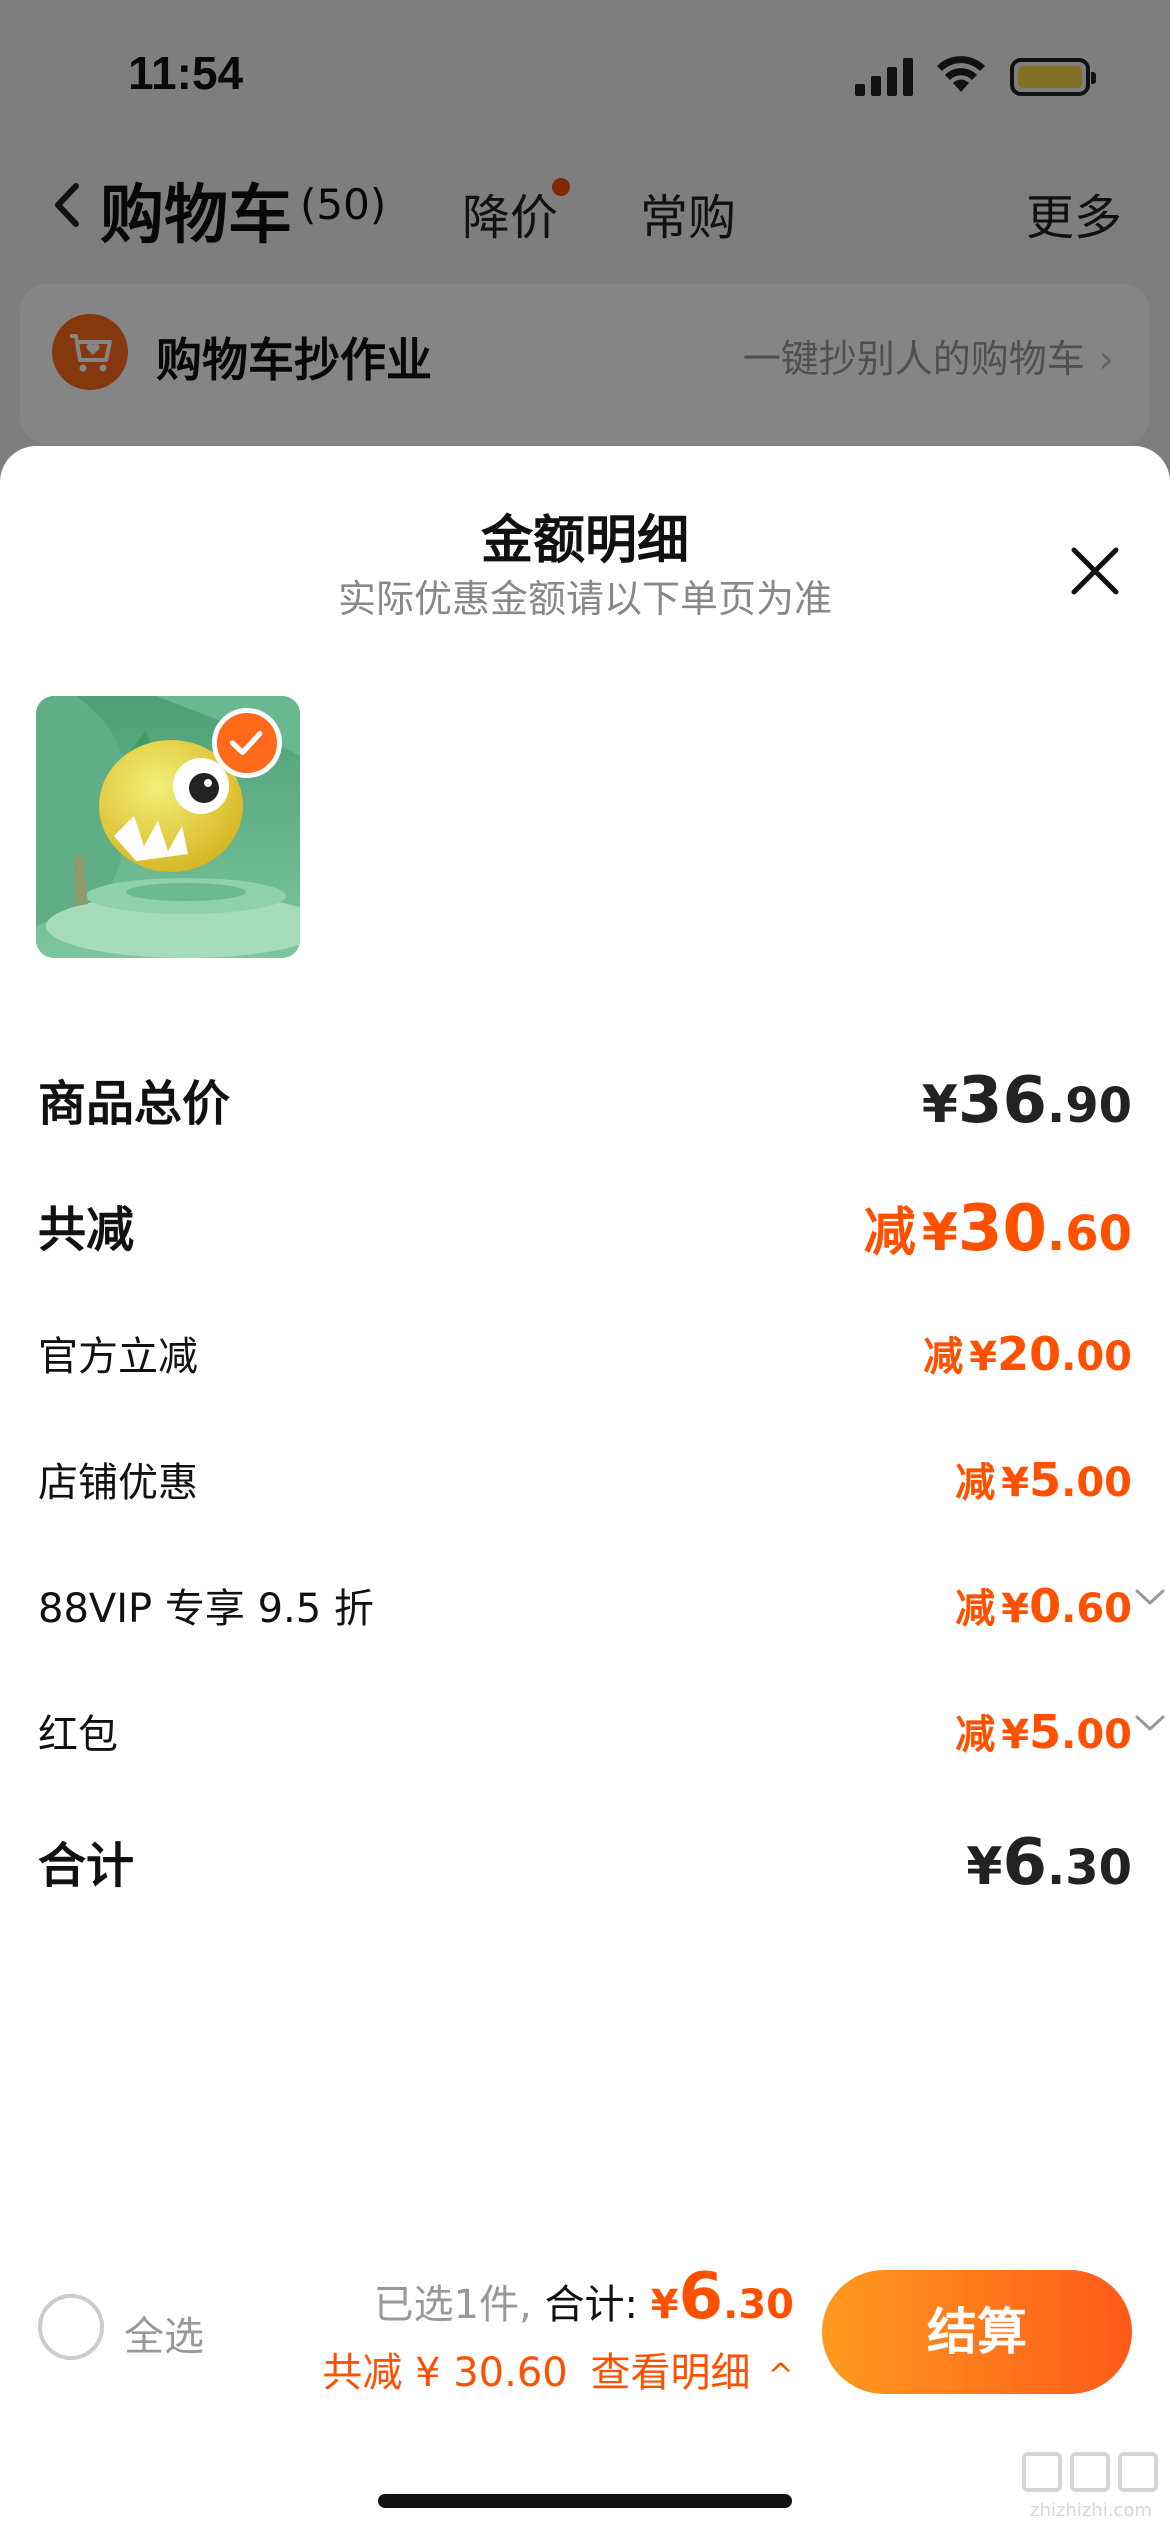 This screenshot has width=1170, height=2532. I want to click on home-indicator, so click(585, 2501).